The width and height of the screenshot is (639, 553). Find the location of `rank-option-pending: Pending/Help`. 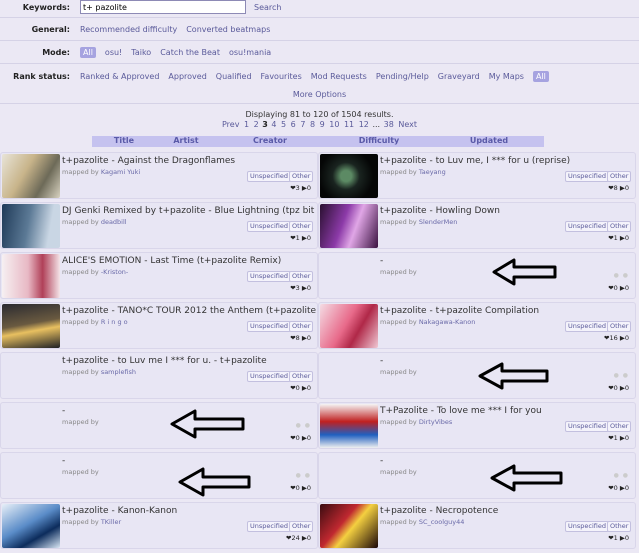

rank-option-pending: Pending/Help is located at coordinates (402, 76).